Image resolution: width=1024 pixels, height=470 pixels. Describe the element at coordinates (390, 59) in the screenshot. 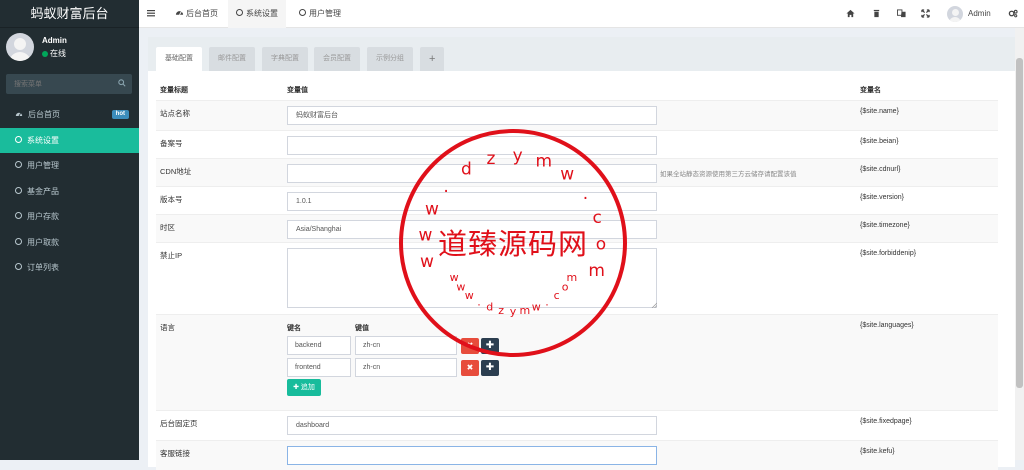

I see `tab-example-group: 示例分组` at that location.